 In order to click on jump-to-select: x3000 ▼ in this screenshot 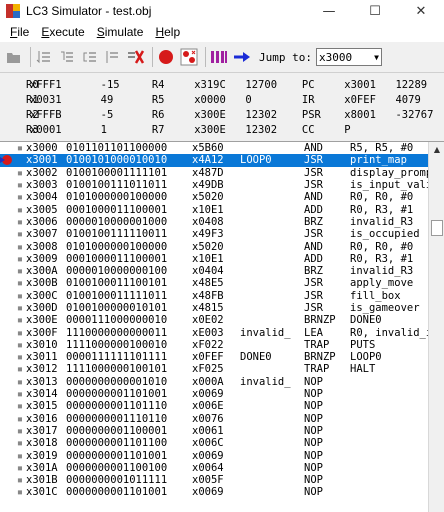, I will do `click(348, 57)`.